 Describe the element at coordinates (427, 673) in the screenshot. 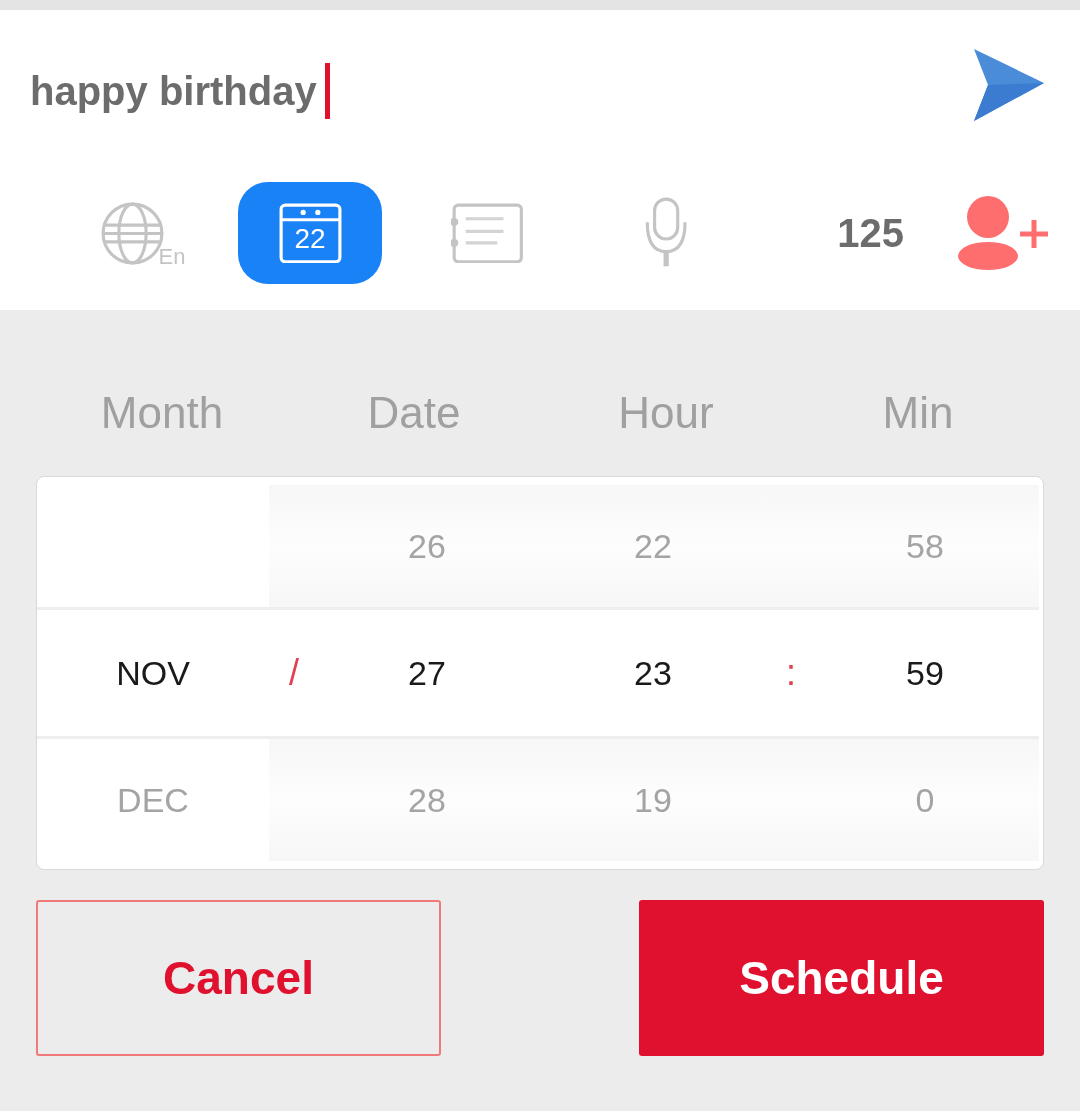

I see `date-value: 27` at that location.